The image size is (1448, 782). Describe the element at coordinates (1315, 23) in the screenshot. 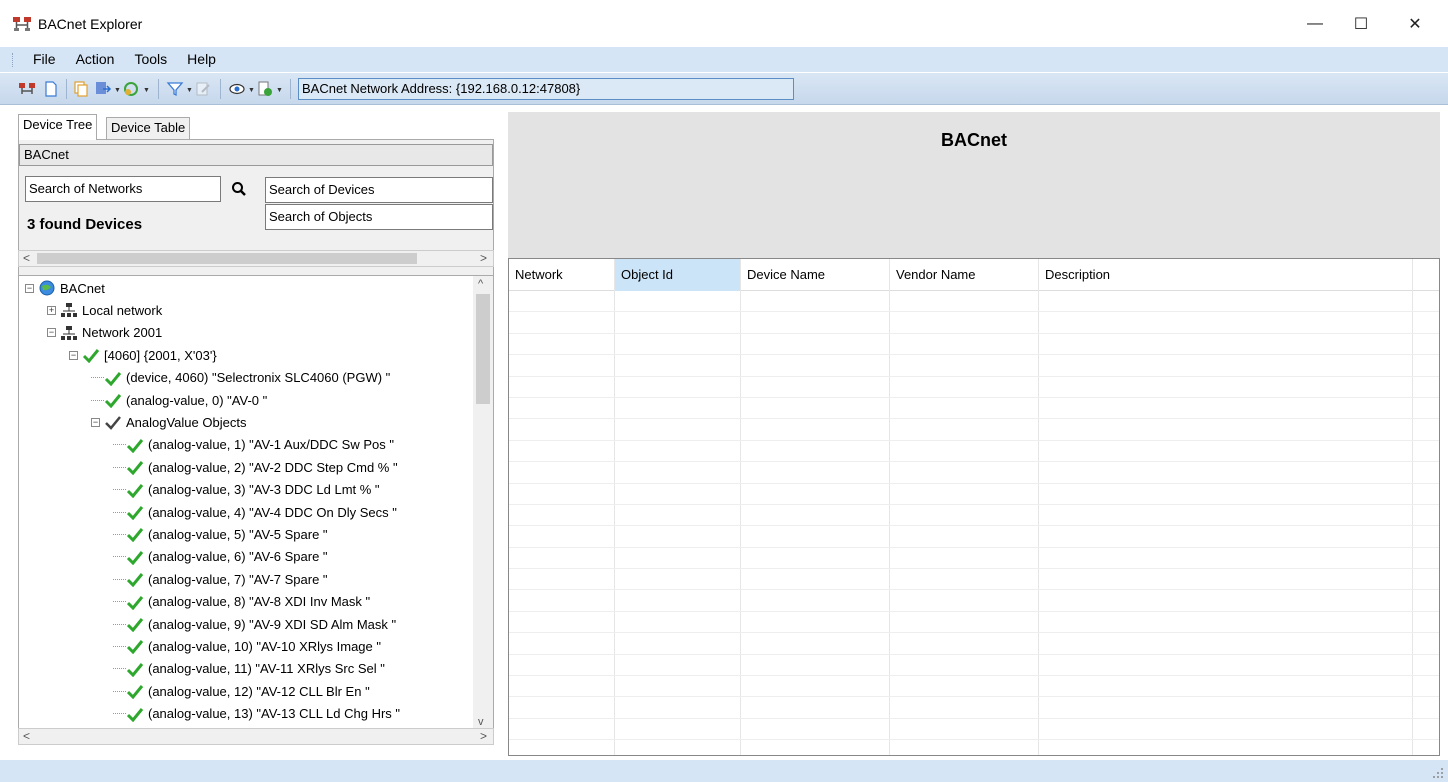

I see `minimize-button: —` at that location.